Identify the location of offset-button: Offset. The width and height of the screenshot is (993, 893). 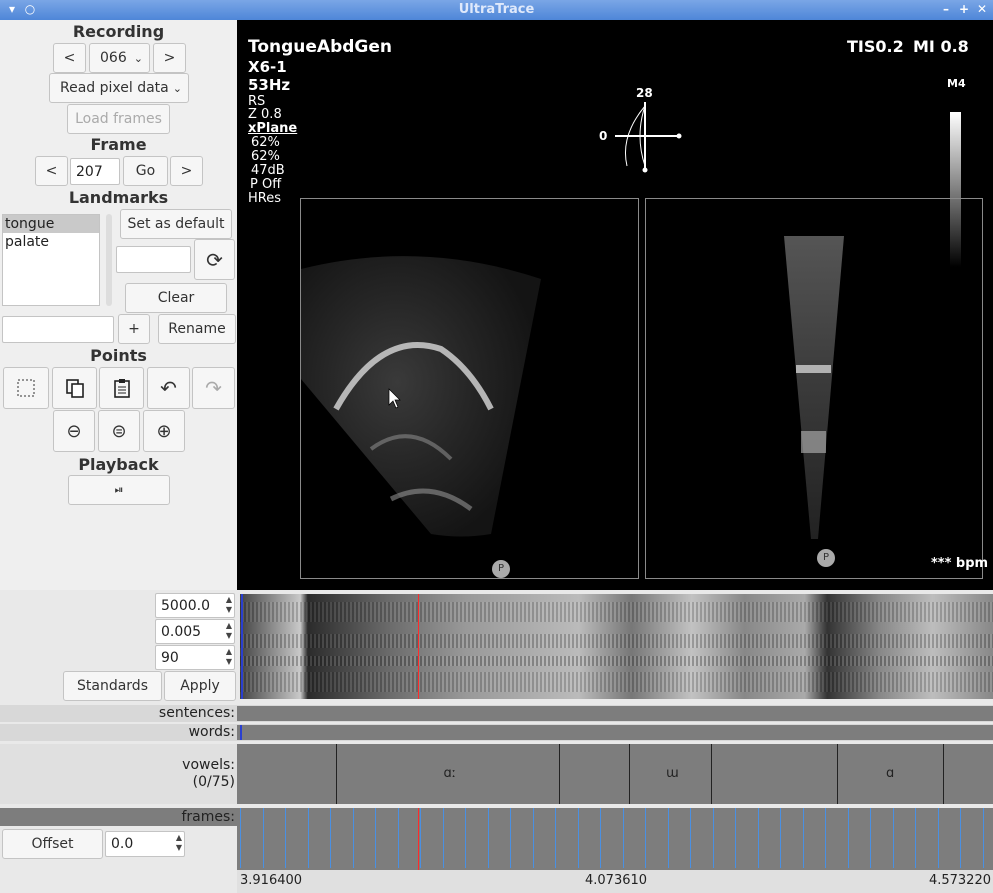
(52, 844).